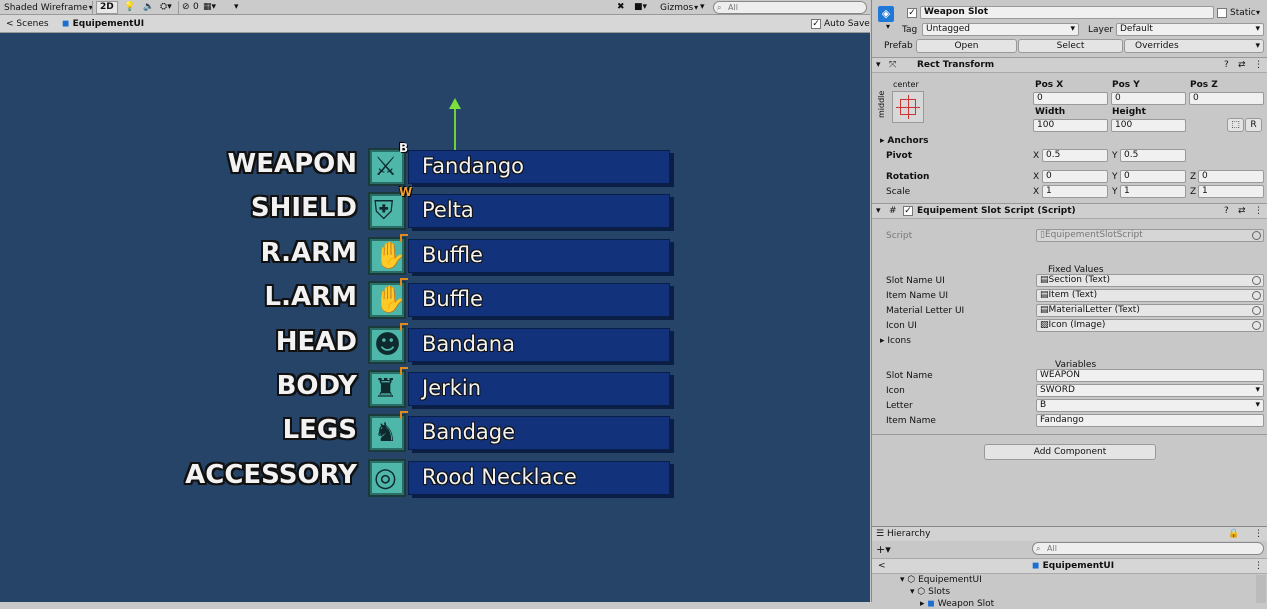 This screenshot has width=1267, height=609. Describe the element at coordinates (904, 141) in the screenshot. I see `anchors-foldout: ▸ Anchors` at that location.